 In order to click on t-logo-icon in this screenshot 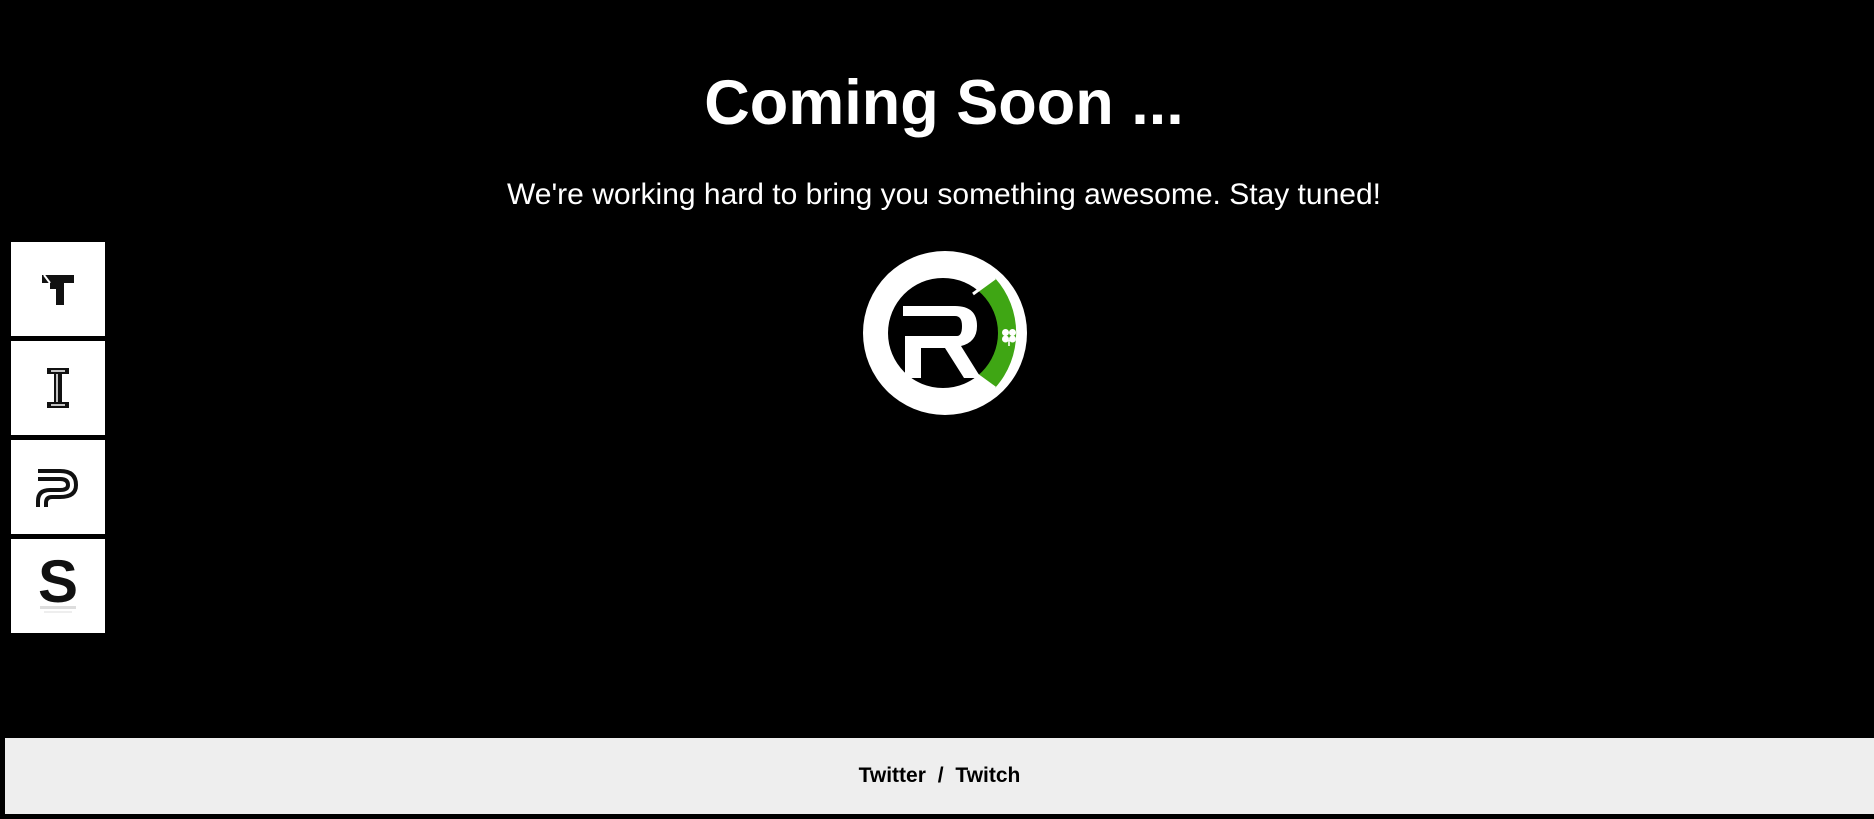, I will do `click(58, 289)`.